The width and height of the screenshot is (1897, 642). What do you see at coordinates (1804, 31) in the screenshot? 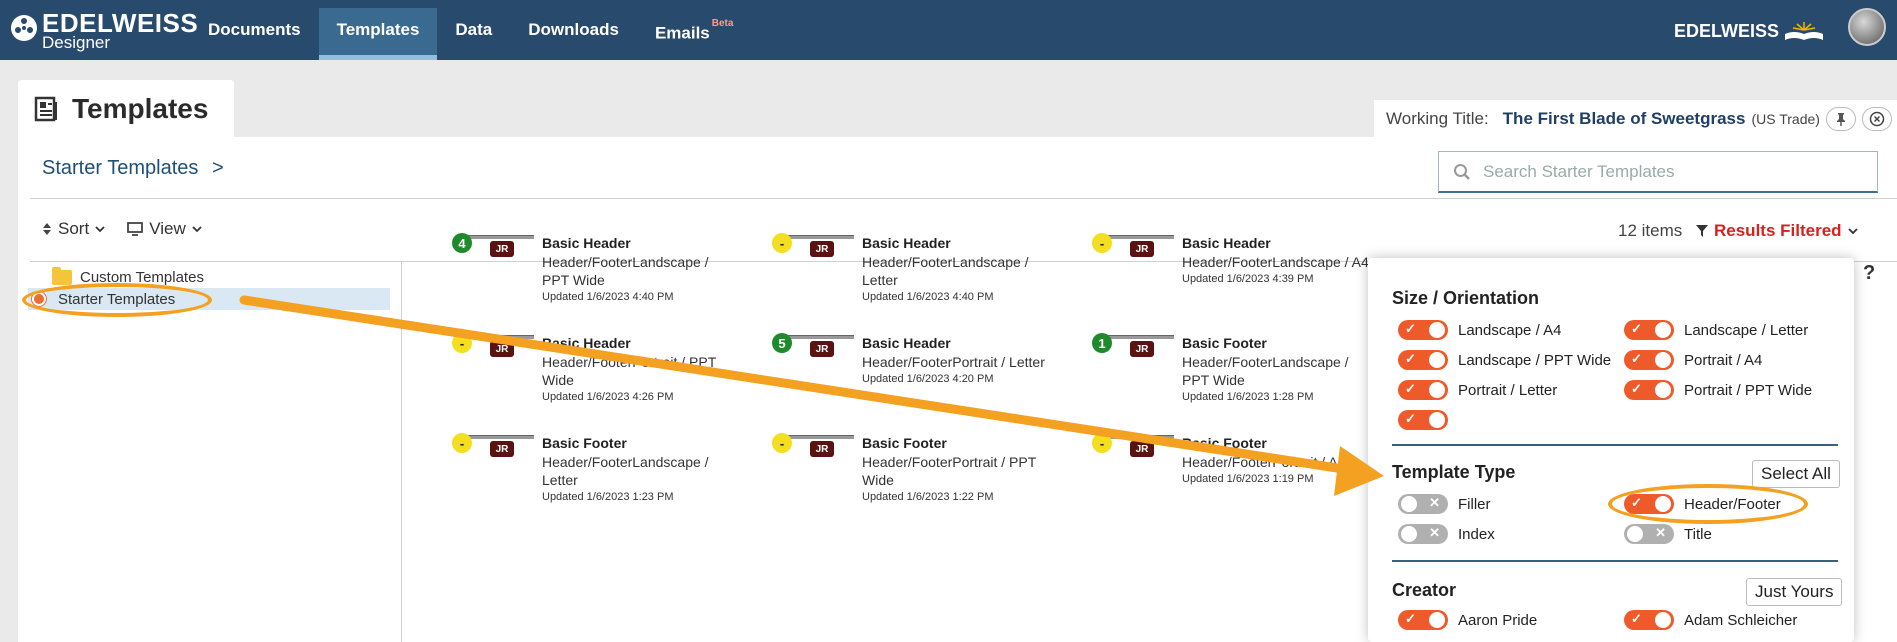
I see `open-book-sunrise-icon` at bounding box center [1804, 31].